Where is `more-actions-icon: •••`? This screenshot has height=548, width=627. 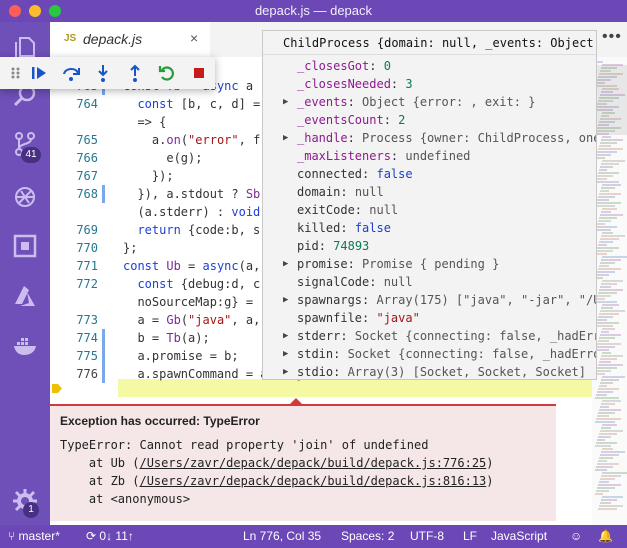 more-actions-icon: ••• is located at coordinates (612, 37).